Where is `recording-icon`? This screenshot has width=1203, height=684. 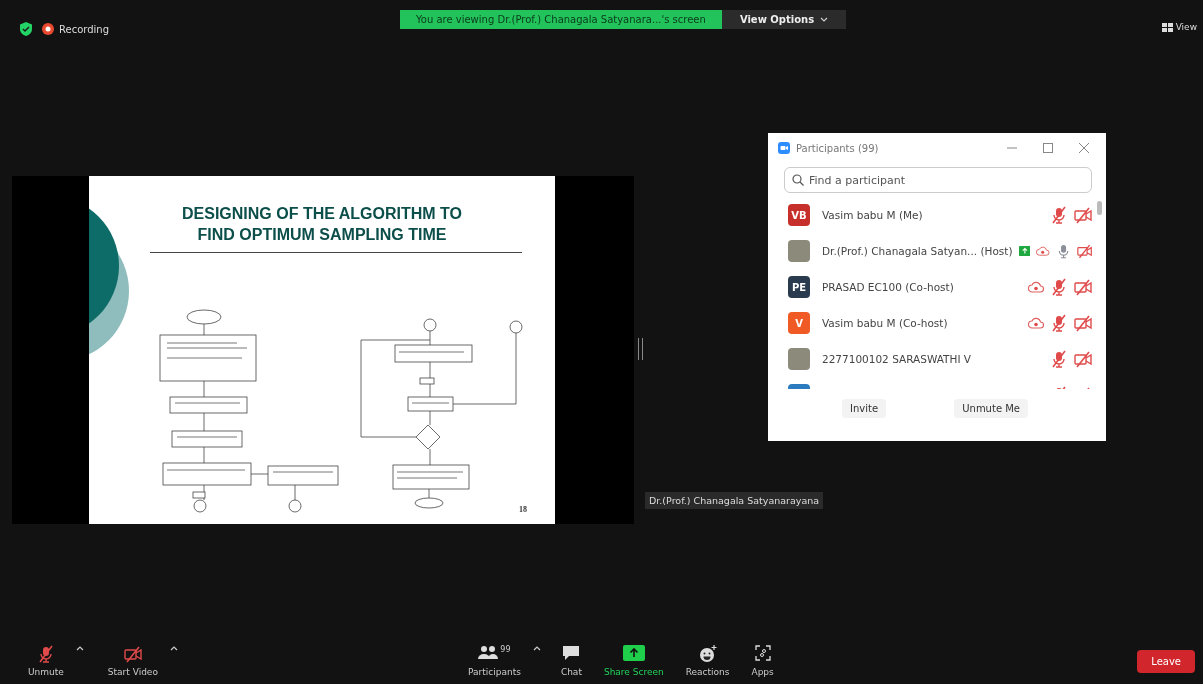
recording-icon is located at coordinates (48, 29).